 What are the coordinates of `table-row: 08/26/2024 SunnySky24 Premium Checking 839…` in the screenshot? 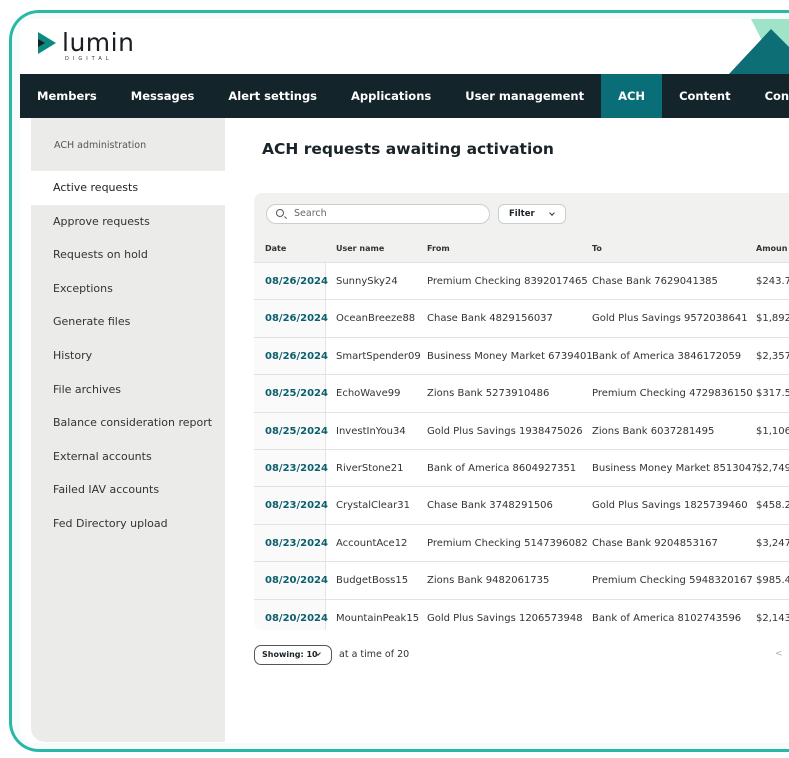 It's located at (521, 281).